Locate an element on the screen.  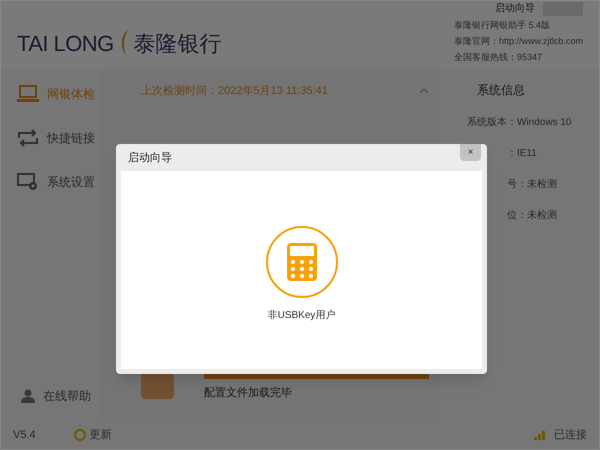
sidebar-item: 网银体检 is located at coordinates (59, 94).